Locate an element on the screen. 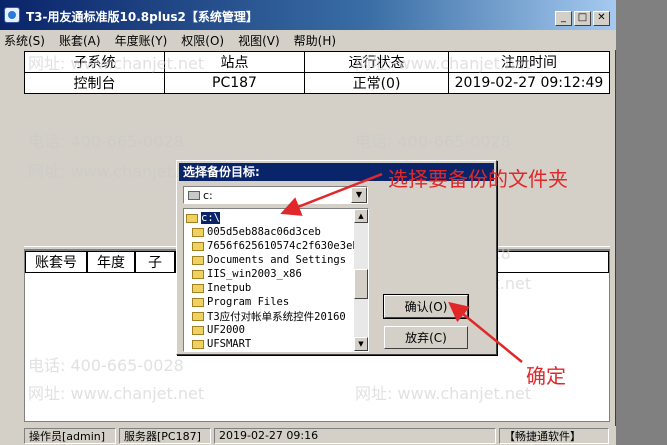 The height and width of the screenshot is (445, 667). folder-item: IIS_win2003_x86 is located at coordinates (247, 274).